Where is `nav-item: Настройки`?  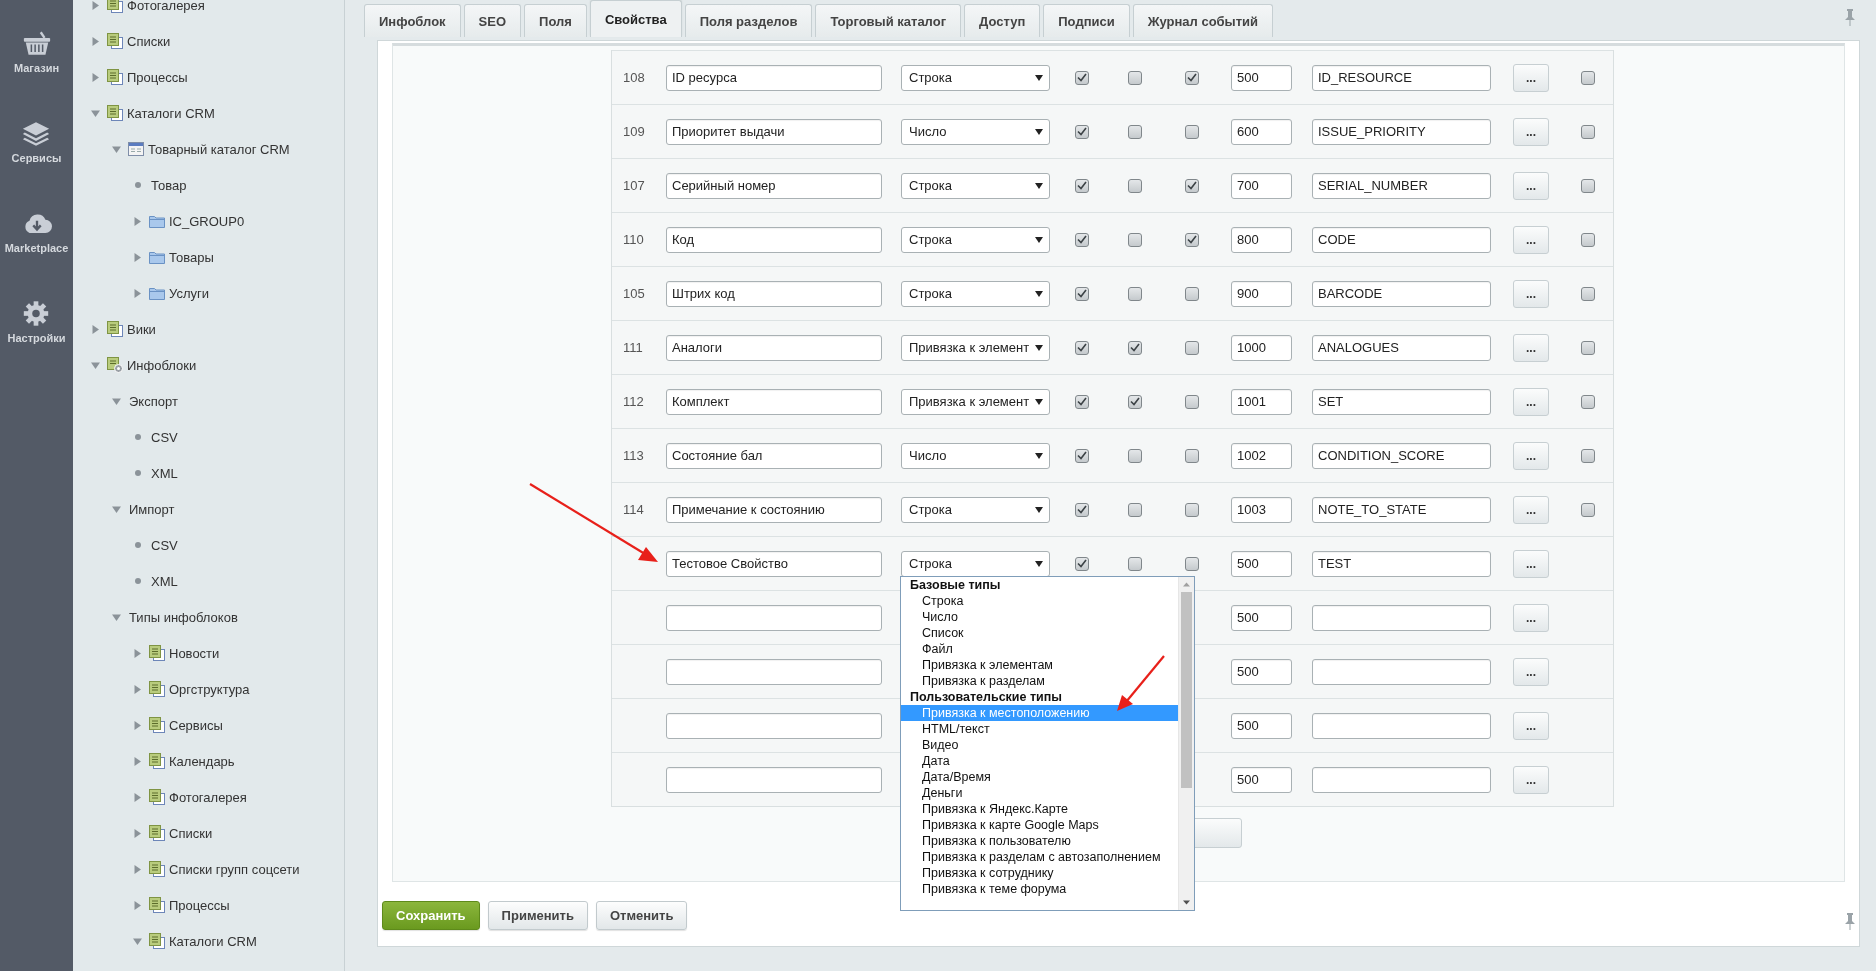
nav-item: Настройки is located at coordinates (36, 339).